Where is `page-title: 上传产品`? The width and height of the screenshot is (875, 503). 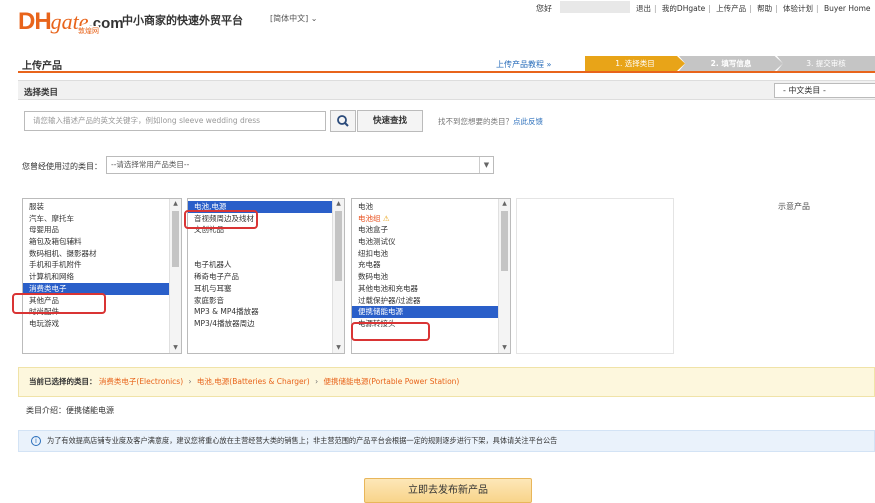
page-title: 上传产品 is located at coordinates (42, 66).